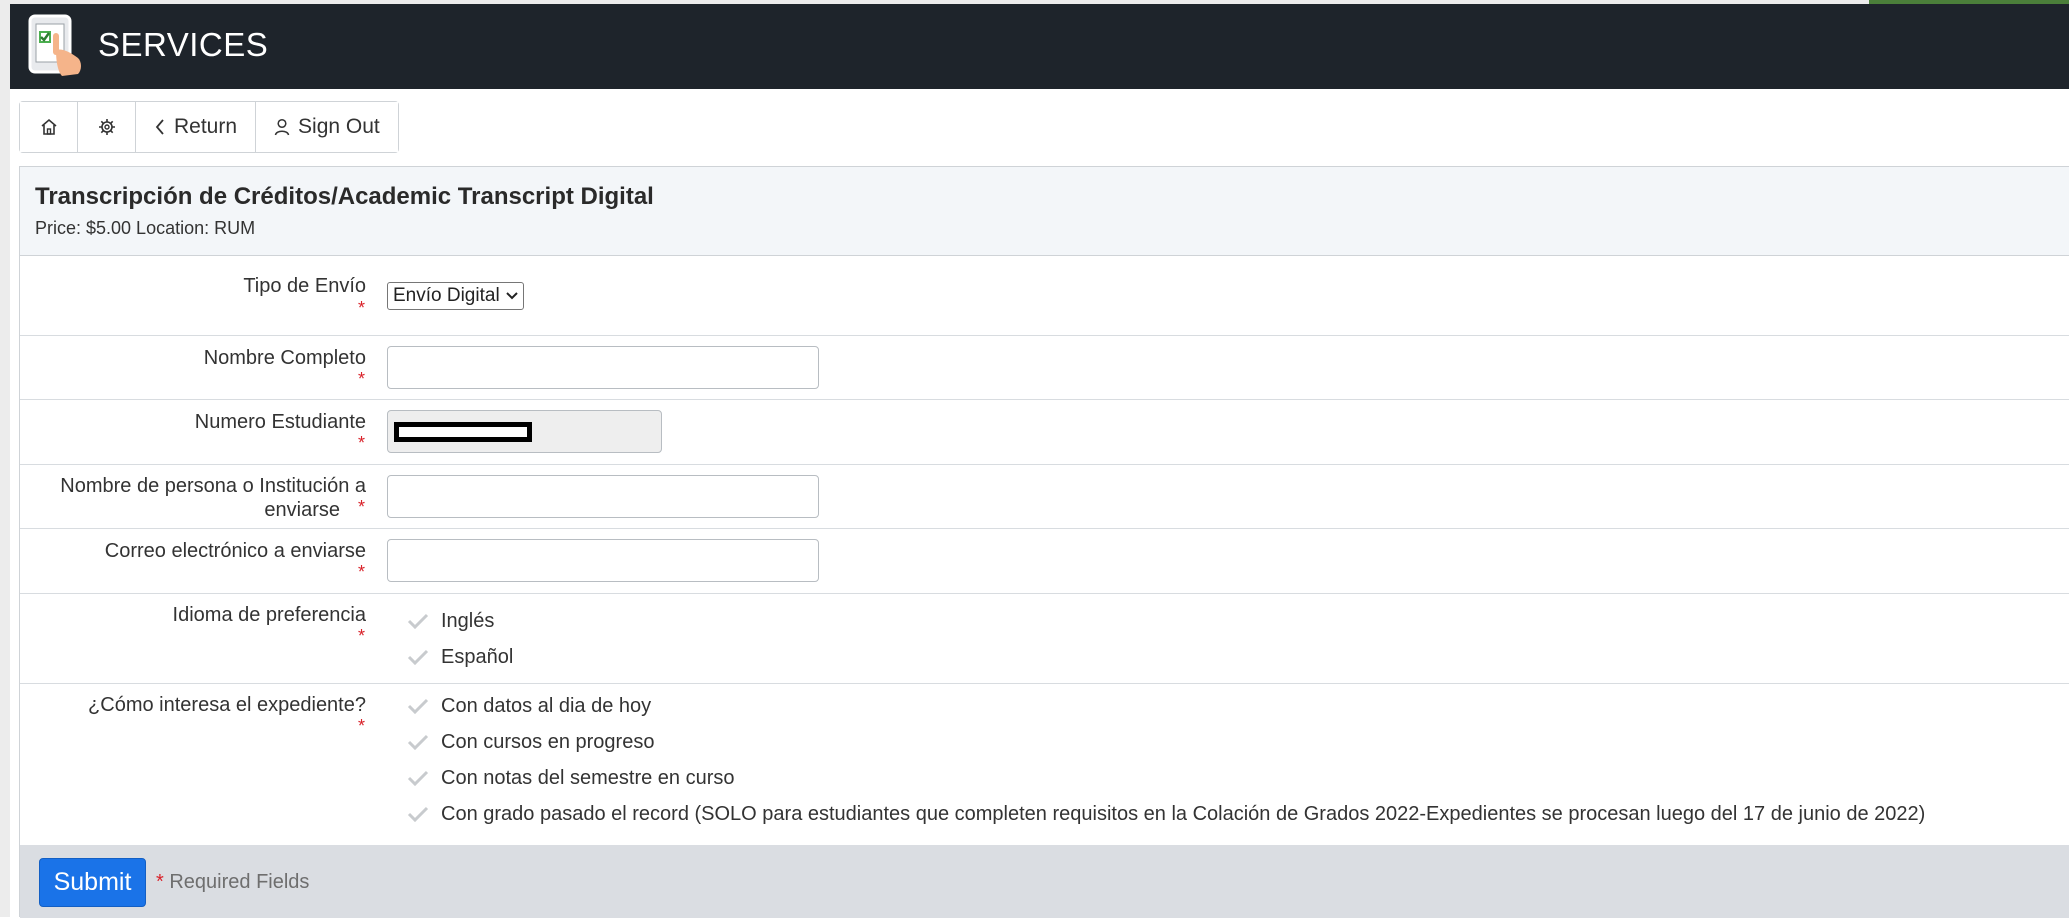 The image size is (2069, 918). I want to click on required-fields-text: Required Fields, so click(239, 882).